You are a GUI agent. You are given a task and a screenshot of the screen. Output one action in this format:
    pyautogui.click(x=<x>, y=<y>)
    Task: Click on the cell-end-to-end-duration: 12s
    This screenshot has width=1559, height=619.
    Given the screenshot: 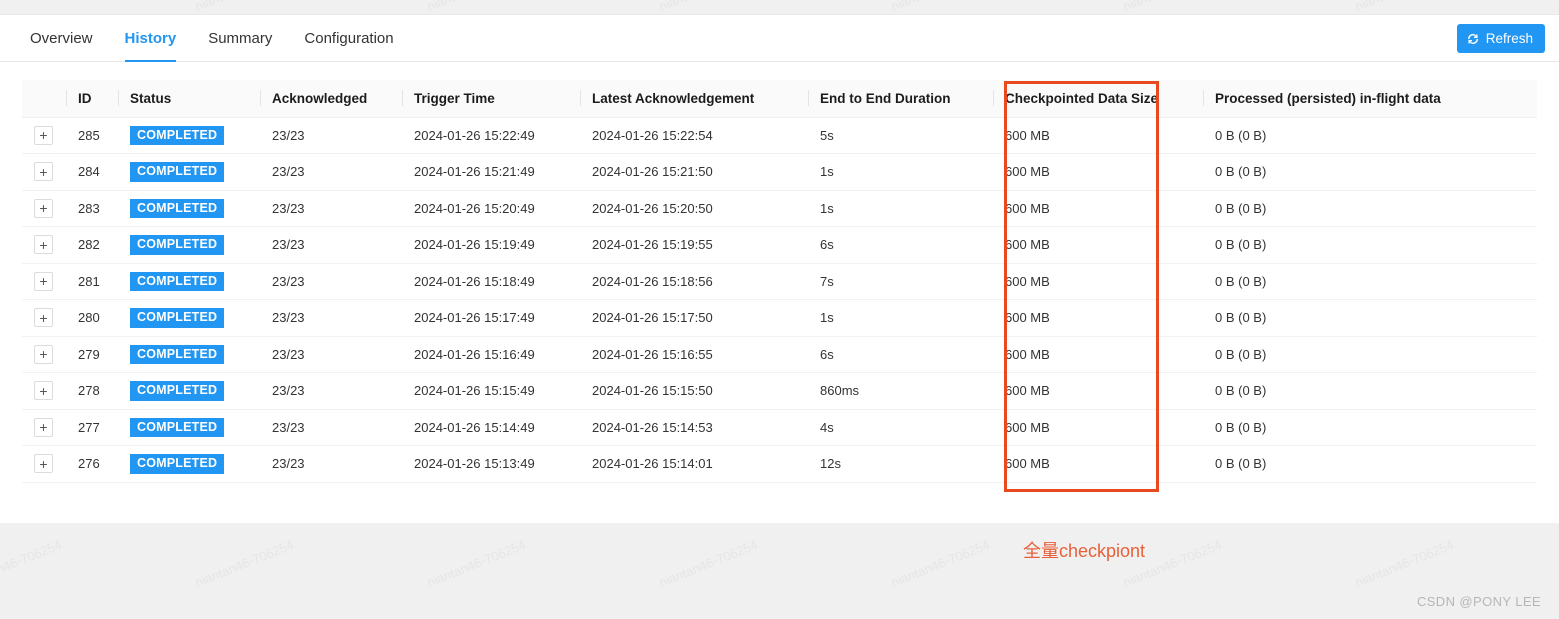 What is the action you would take?
    pyautogui.click(x=900, y=464)
    